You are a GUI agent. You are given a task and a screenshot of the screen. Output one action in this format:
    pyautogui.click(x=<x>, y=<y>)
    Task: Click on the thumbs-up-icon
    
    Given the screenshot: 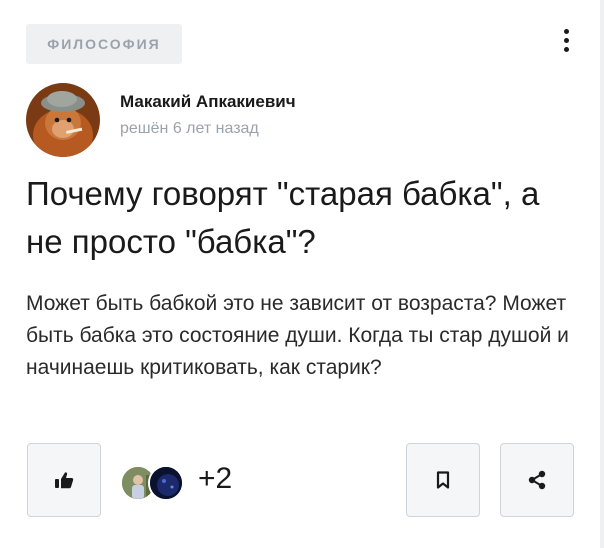 What is the action you would take?
    pyautogui.click(x=64, y=480)
    